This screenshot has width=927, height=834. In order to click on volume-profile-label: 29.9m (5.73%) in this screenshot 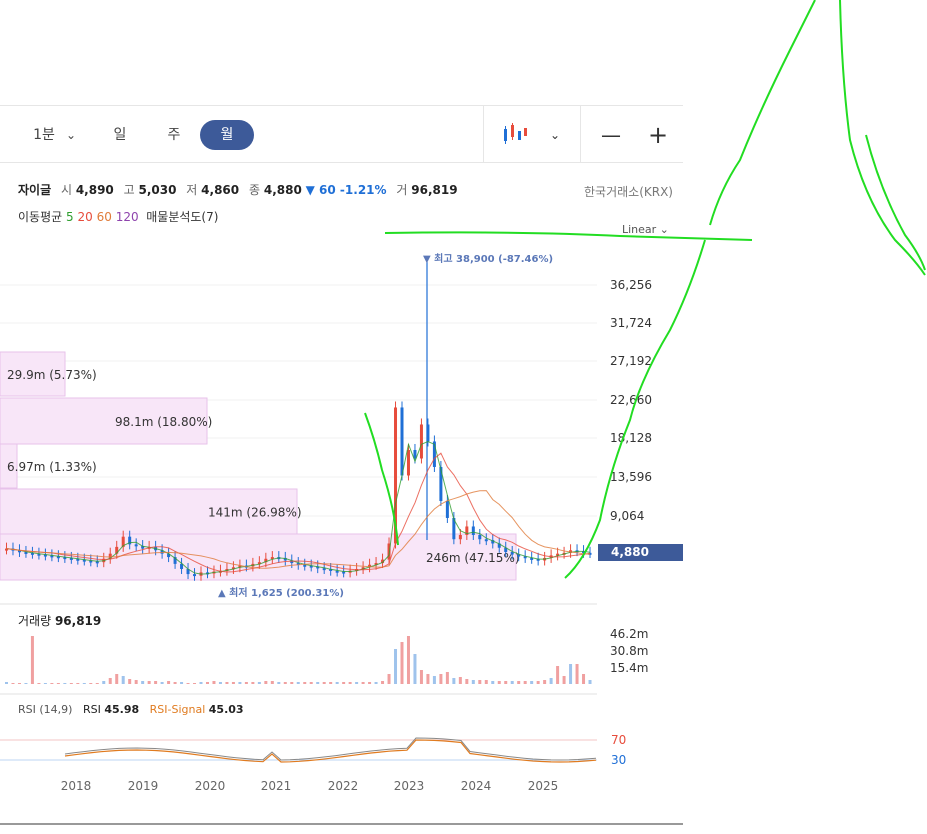, I will do `click(52, 375)`.